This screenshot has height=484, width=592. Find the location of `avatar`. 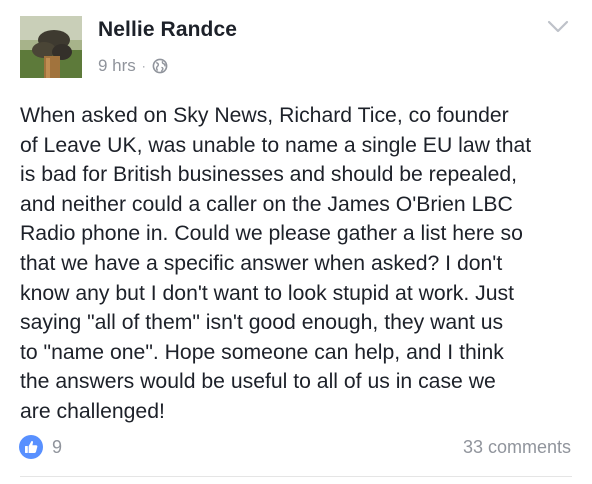

avatar is located at coordinates (51, 47).